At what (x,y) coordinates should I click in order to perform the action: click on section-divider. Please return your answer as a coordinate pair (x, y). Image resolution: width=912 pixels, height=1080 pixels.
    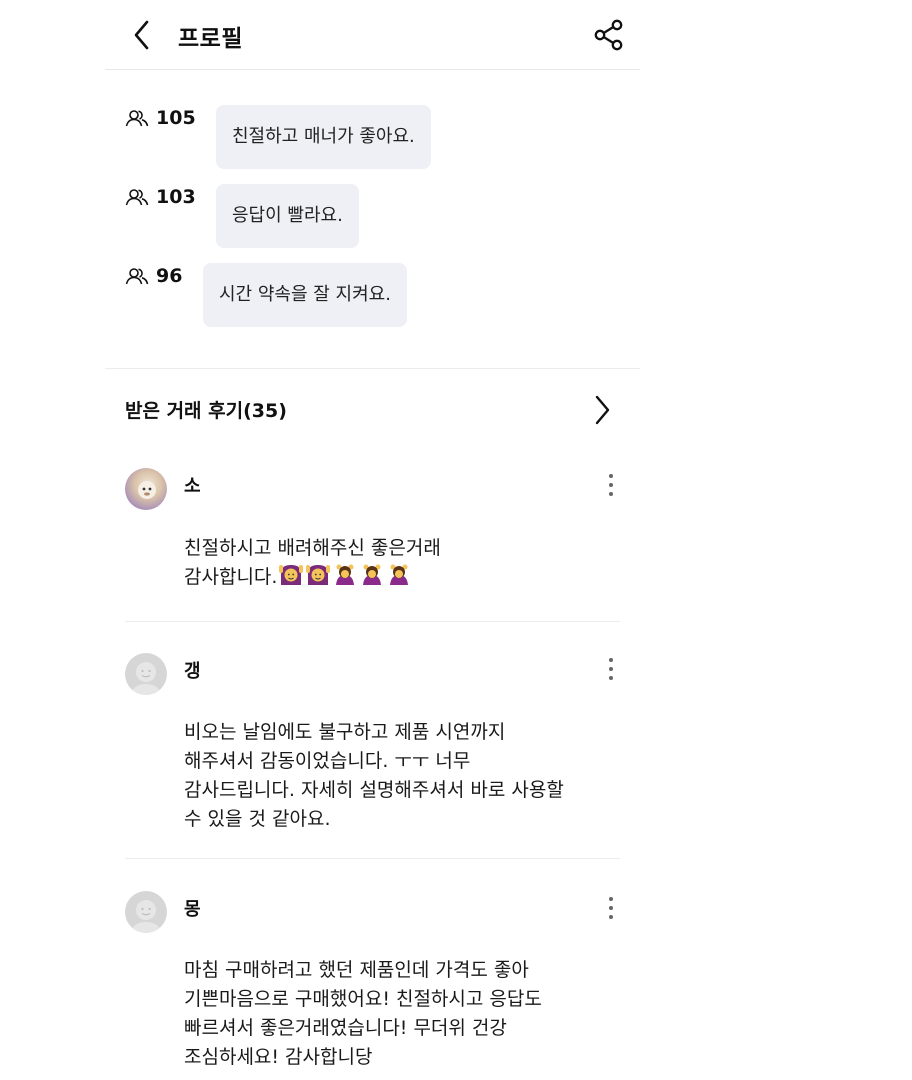
    Looking at the image, I should click on (372, 368).